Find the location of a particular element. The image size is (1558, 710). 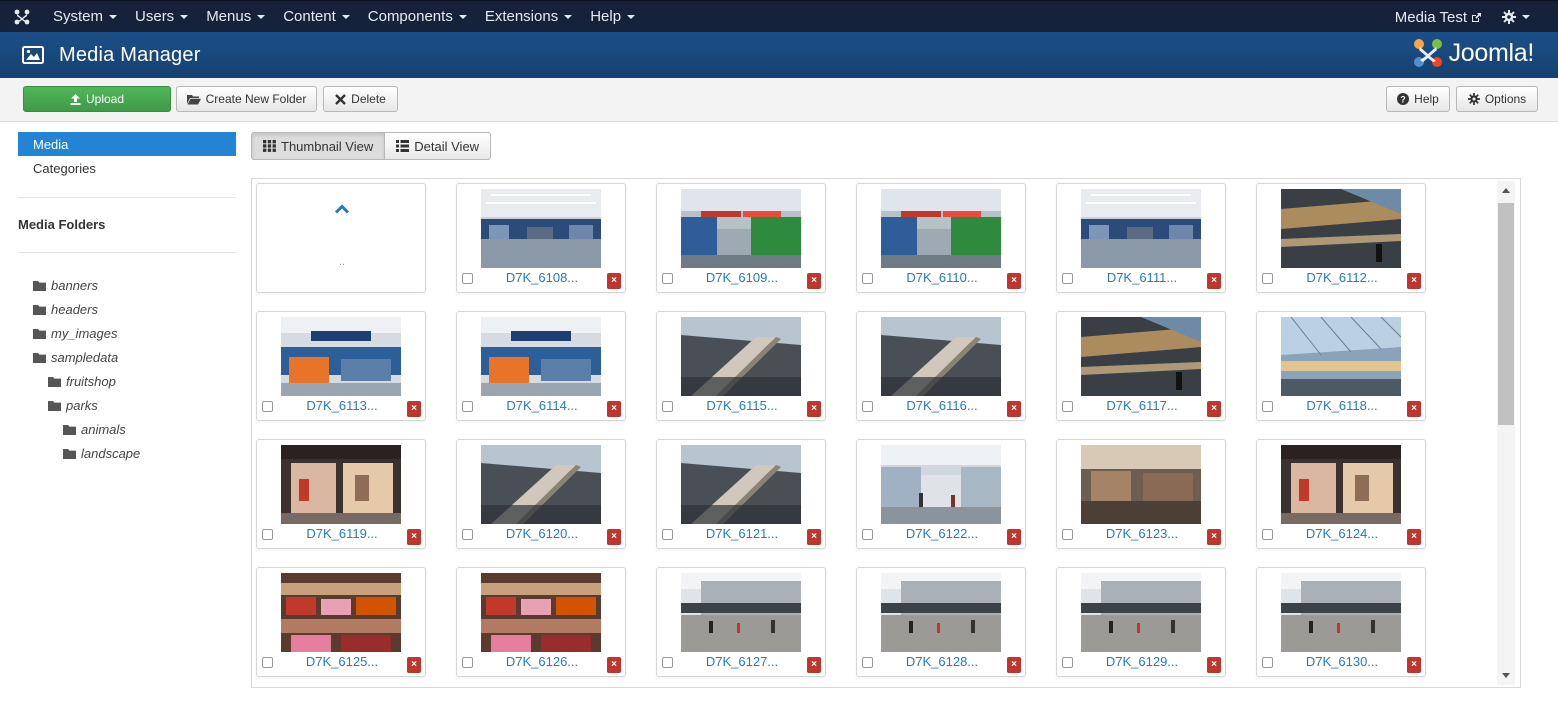

folder-item-headers: headers is located at coordinates (127, 309).